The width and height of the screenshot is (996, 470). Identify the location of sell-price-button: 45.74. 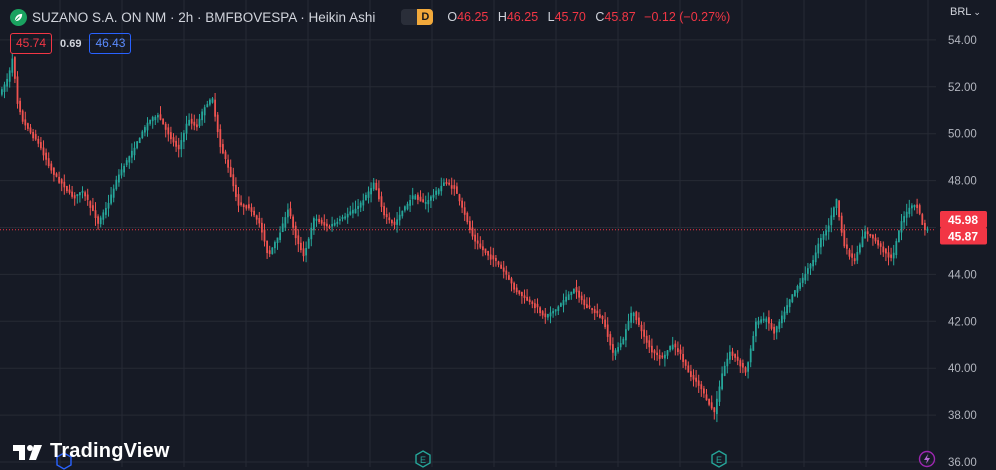
(31, 43).